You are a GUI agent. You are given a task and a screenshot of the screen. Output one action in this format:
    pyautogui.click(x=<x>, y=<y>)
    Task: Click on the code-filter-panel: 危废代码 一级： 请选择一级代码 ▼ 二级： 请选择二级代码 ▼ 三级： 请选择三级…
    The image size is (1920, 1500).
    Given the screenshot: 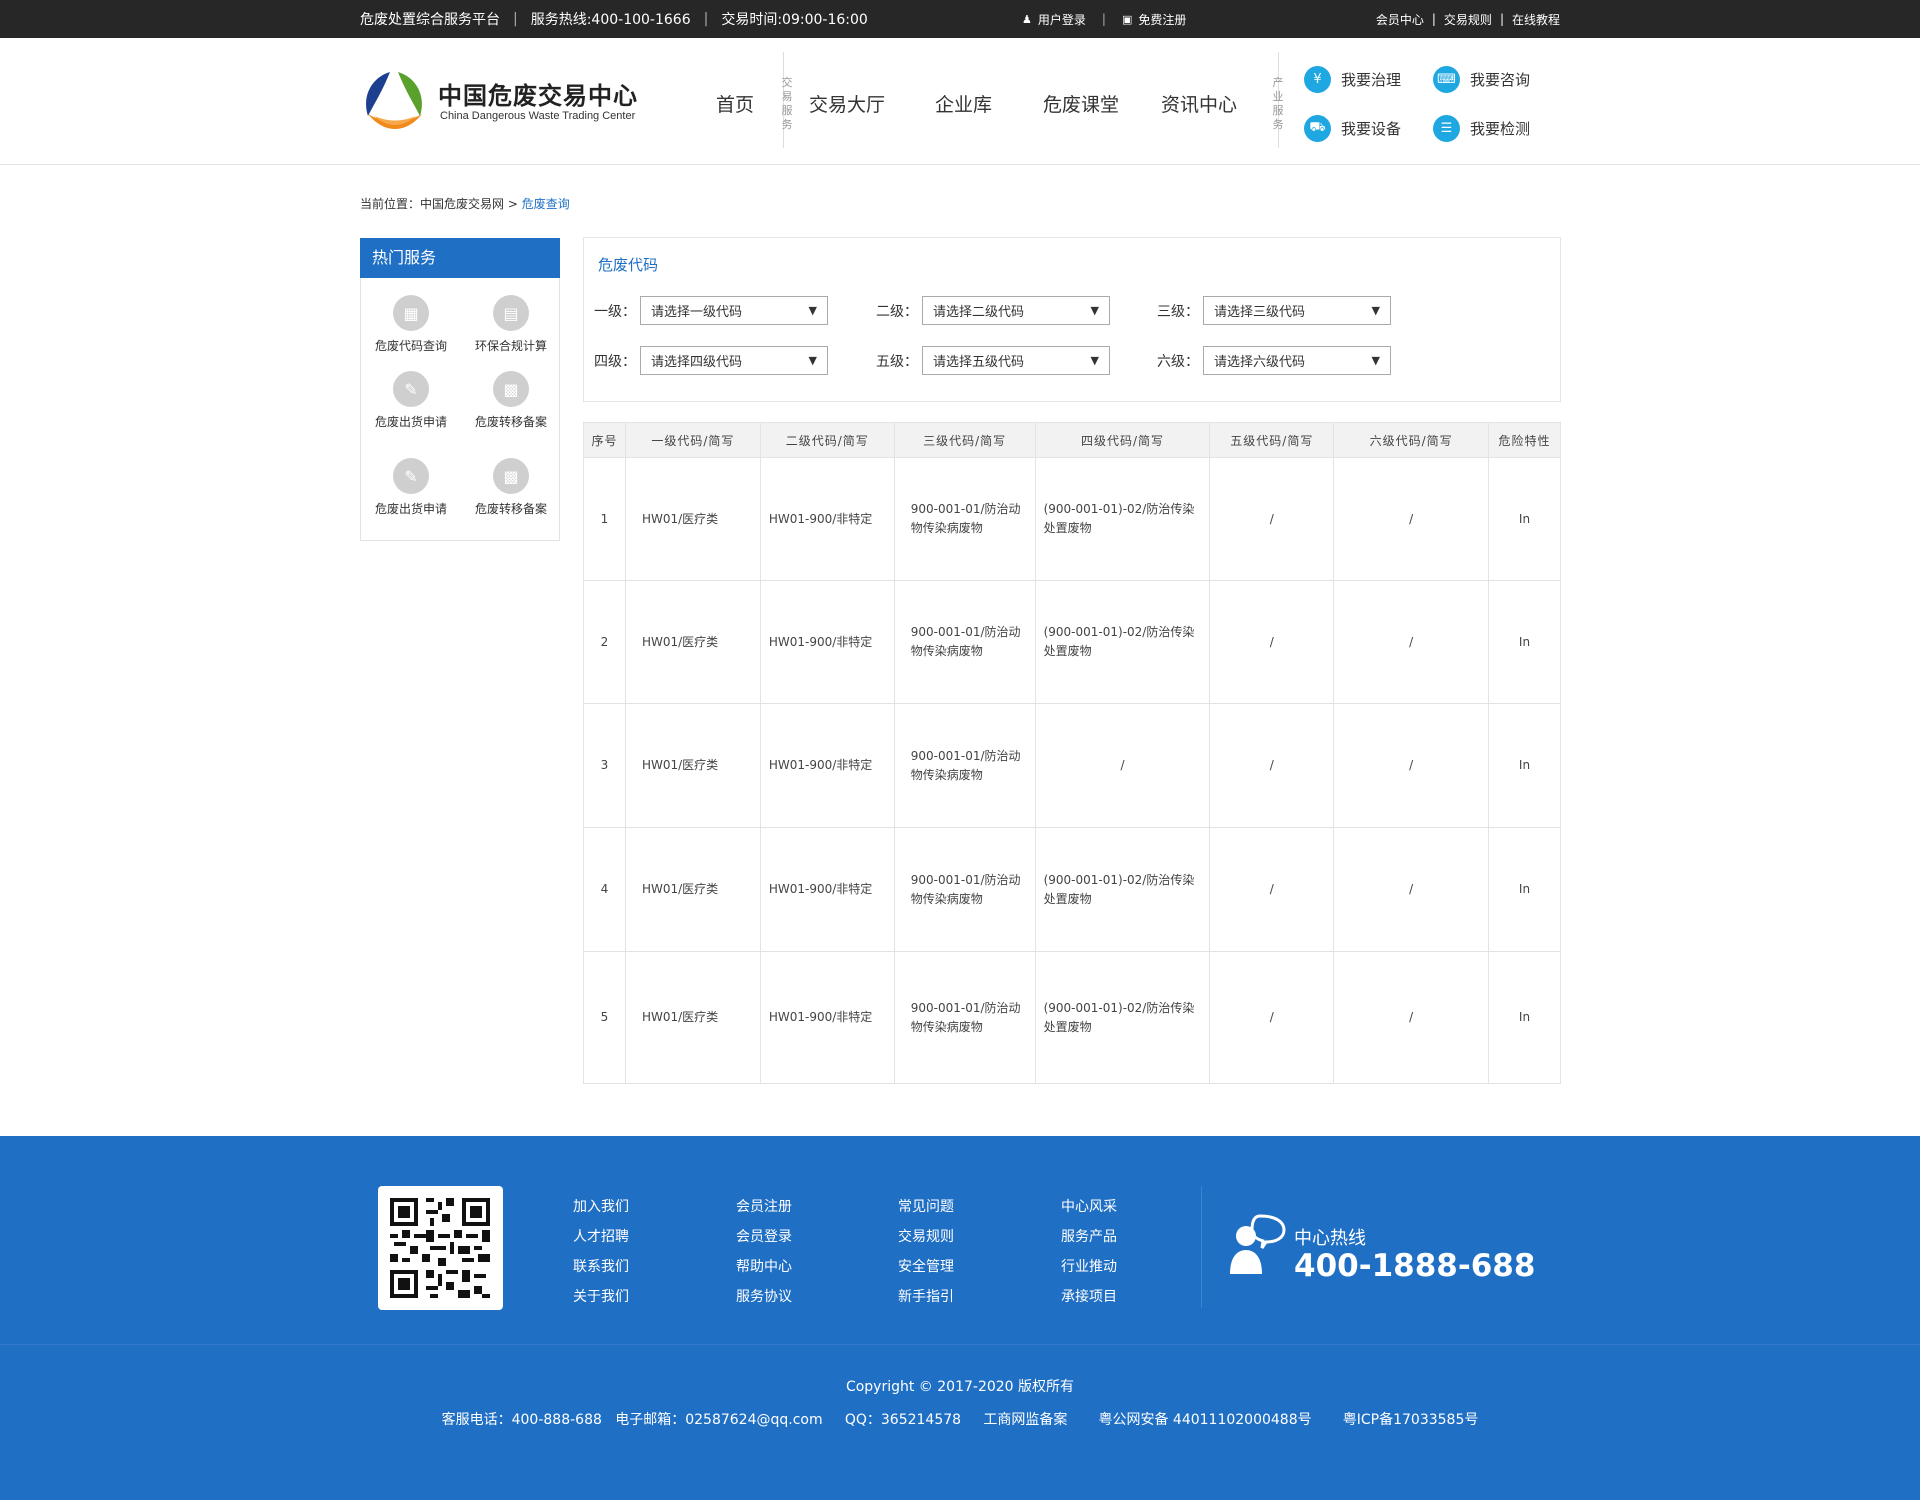 What is the action you would take?
    pyautogui.click(x=1072, y=319)
    